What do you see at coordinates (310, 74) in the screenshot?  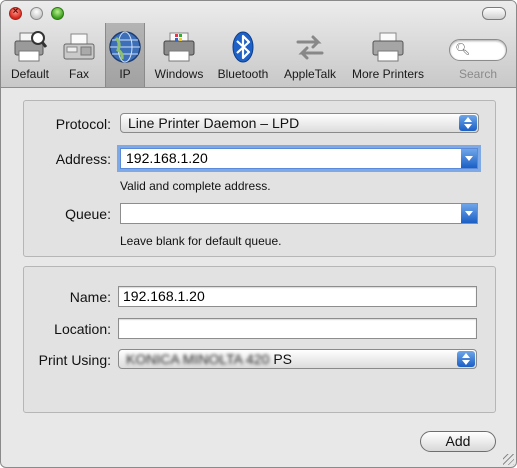 I see `toolbar-item-label: AppleTalk` at bounding box center [310, 74].